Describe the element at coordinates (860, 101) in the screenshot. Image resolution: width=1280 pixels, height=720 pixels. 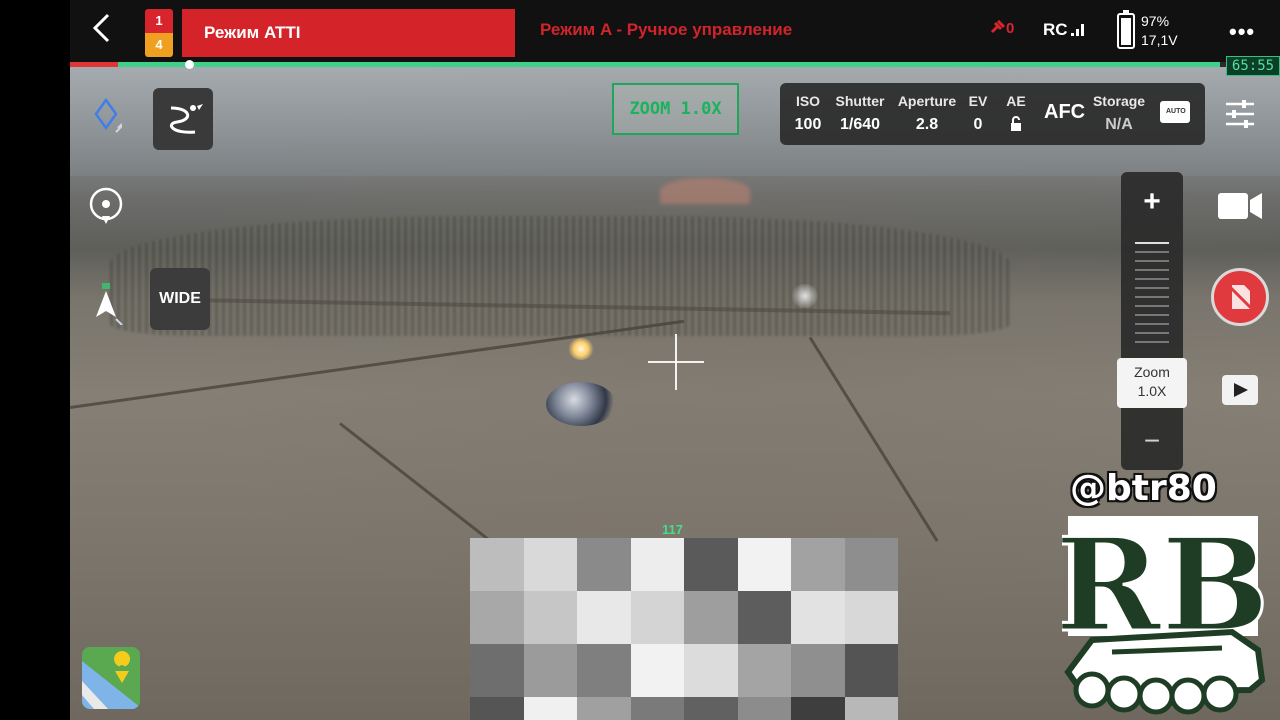
I see `shutter-label: Shutter` at that location.